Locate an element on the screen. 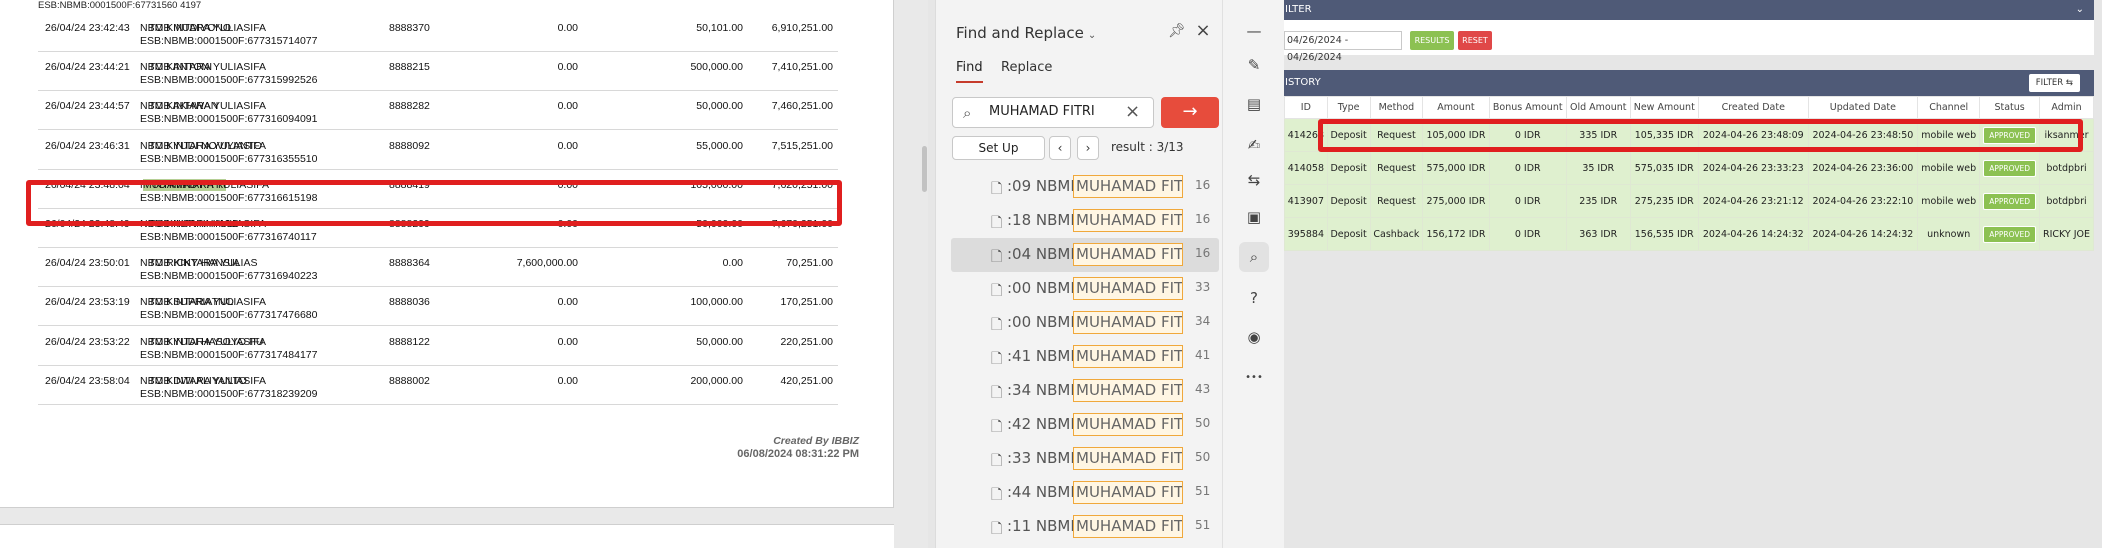  minus-tool-icon: — is located at coordinates (1254, 31).